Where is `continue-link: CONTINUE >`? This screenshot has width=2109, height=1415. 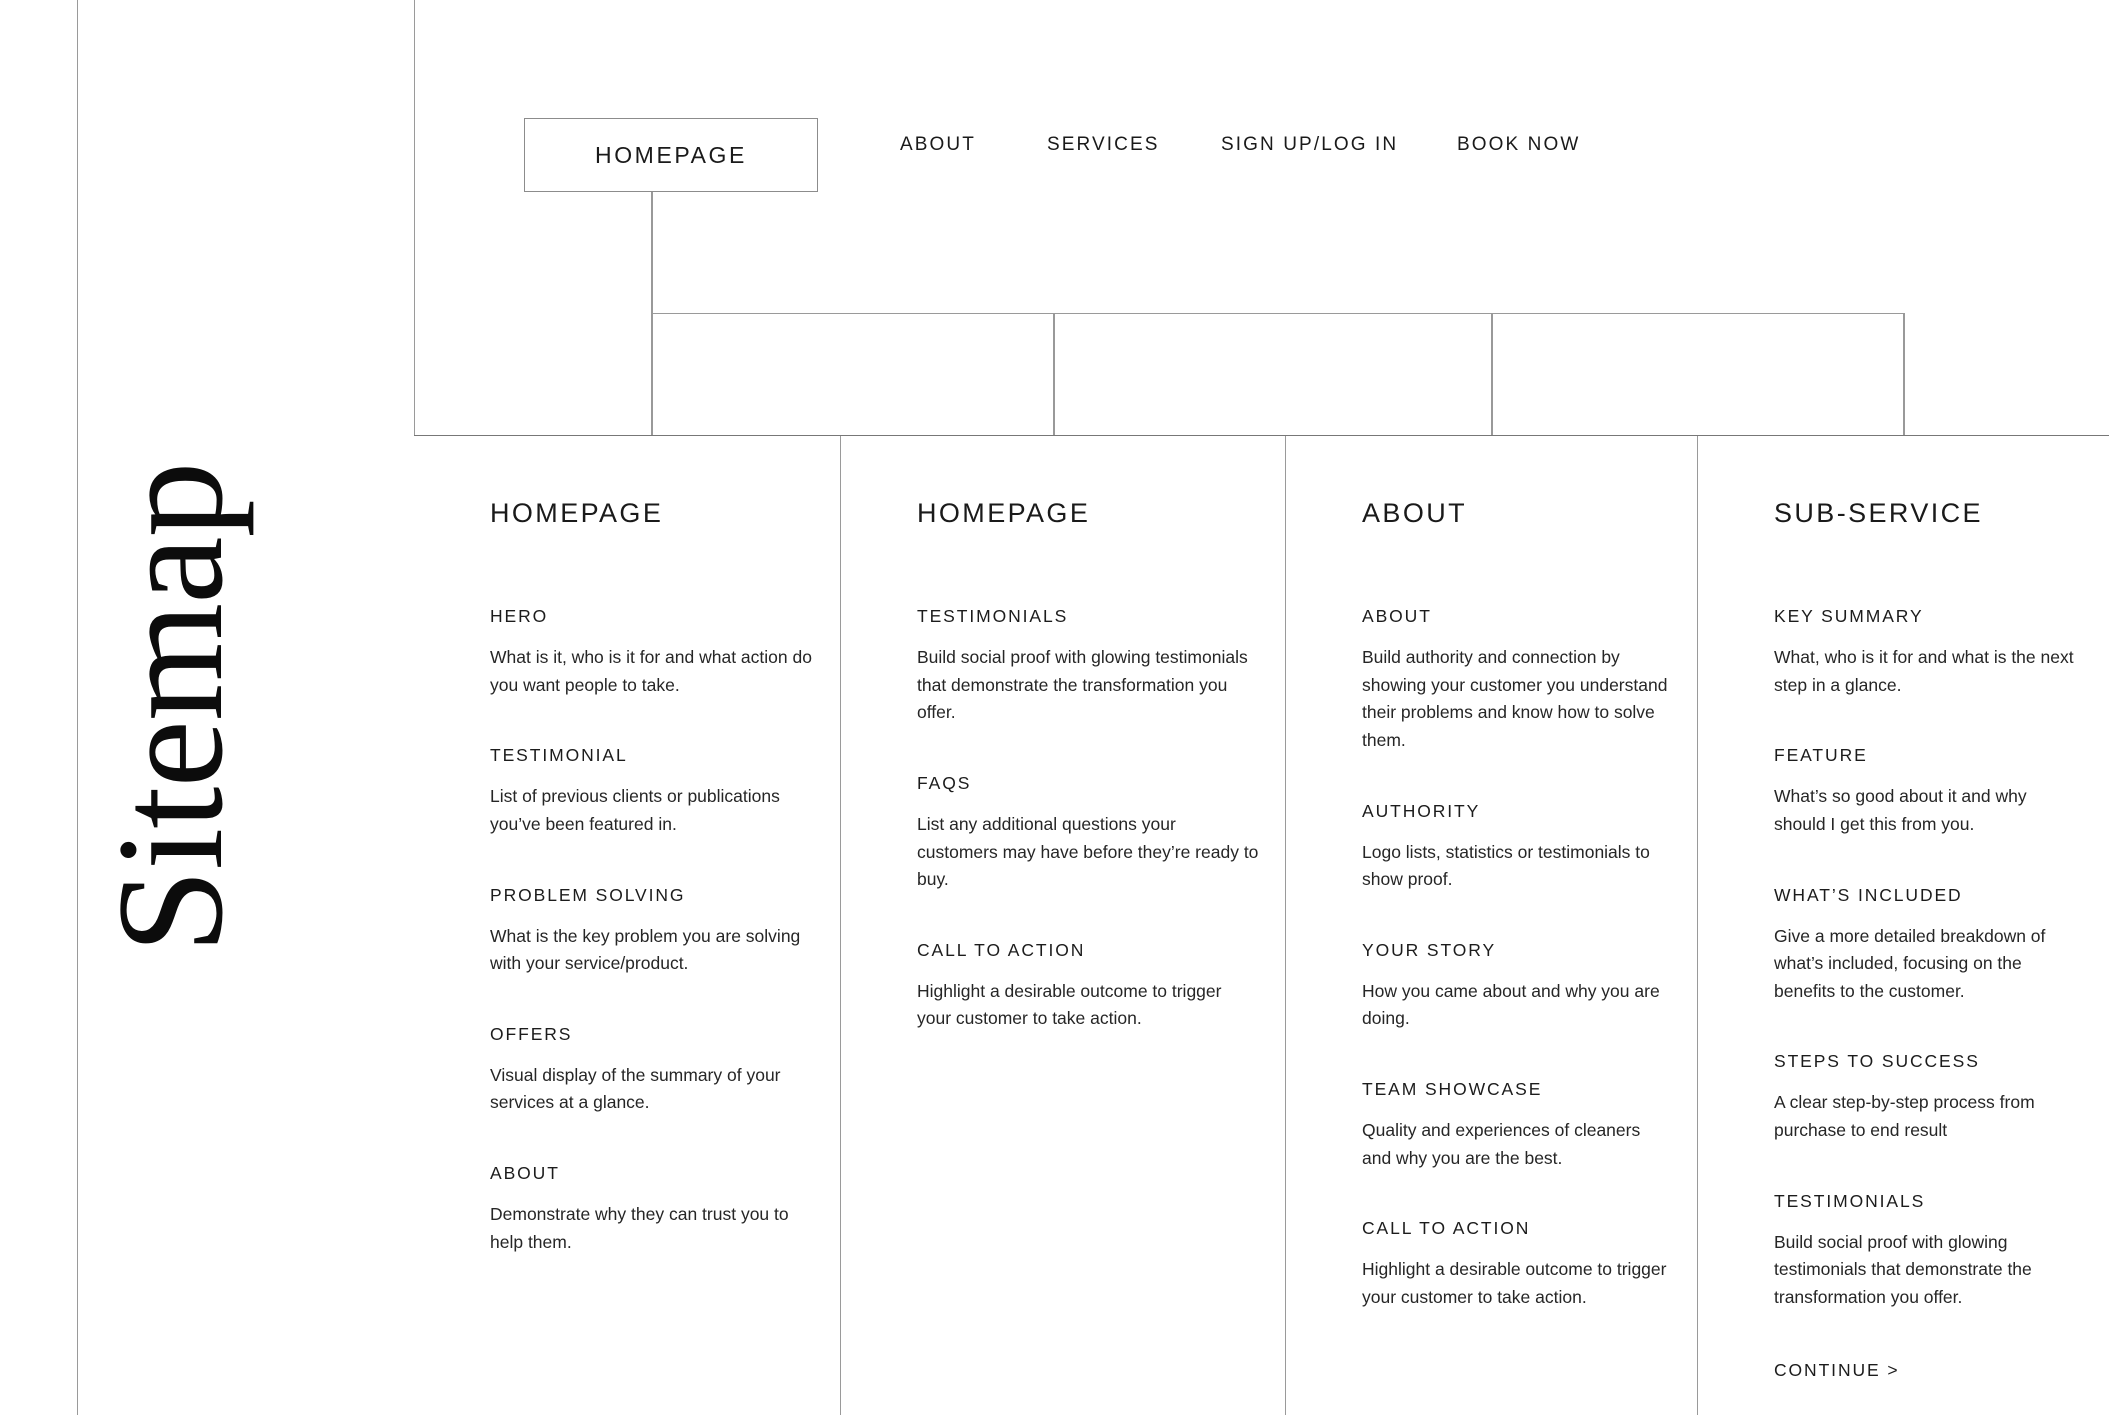 continue-link: CONTINUE > is located at coordinates (1928, 1370).